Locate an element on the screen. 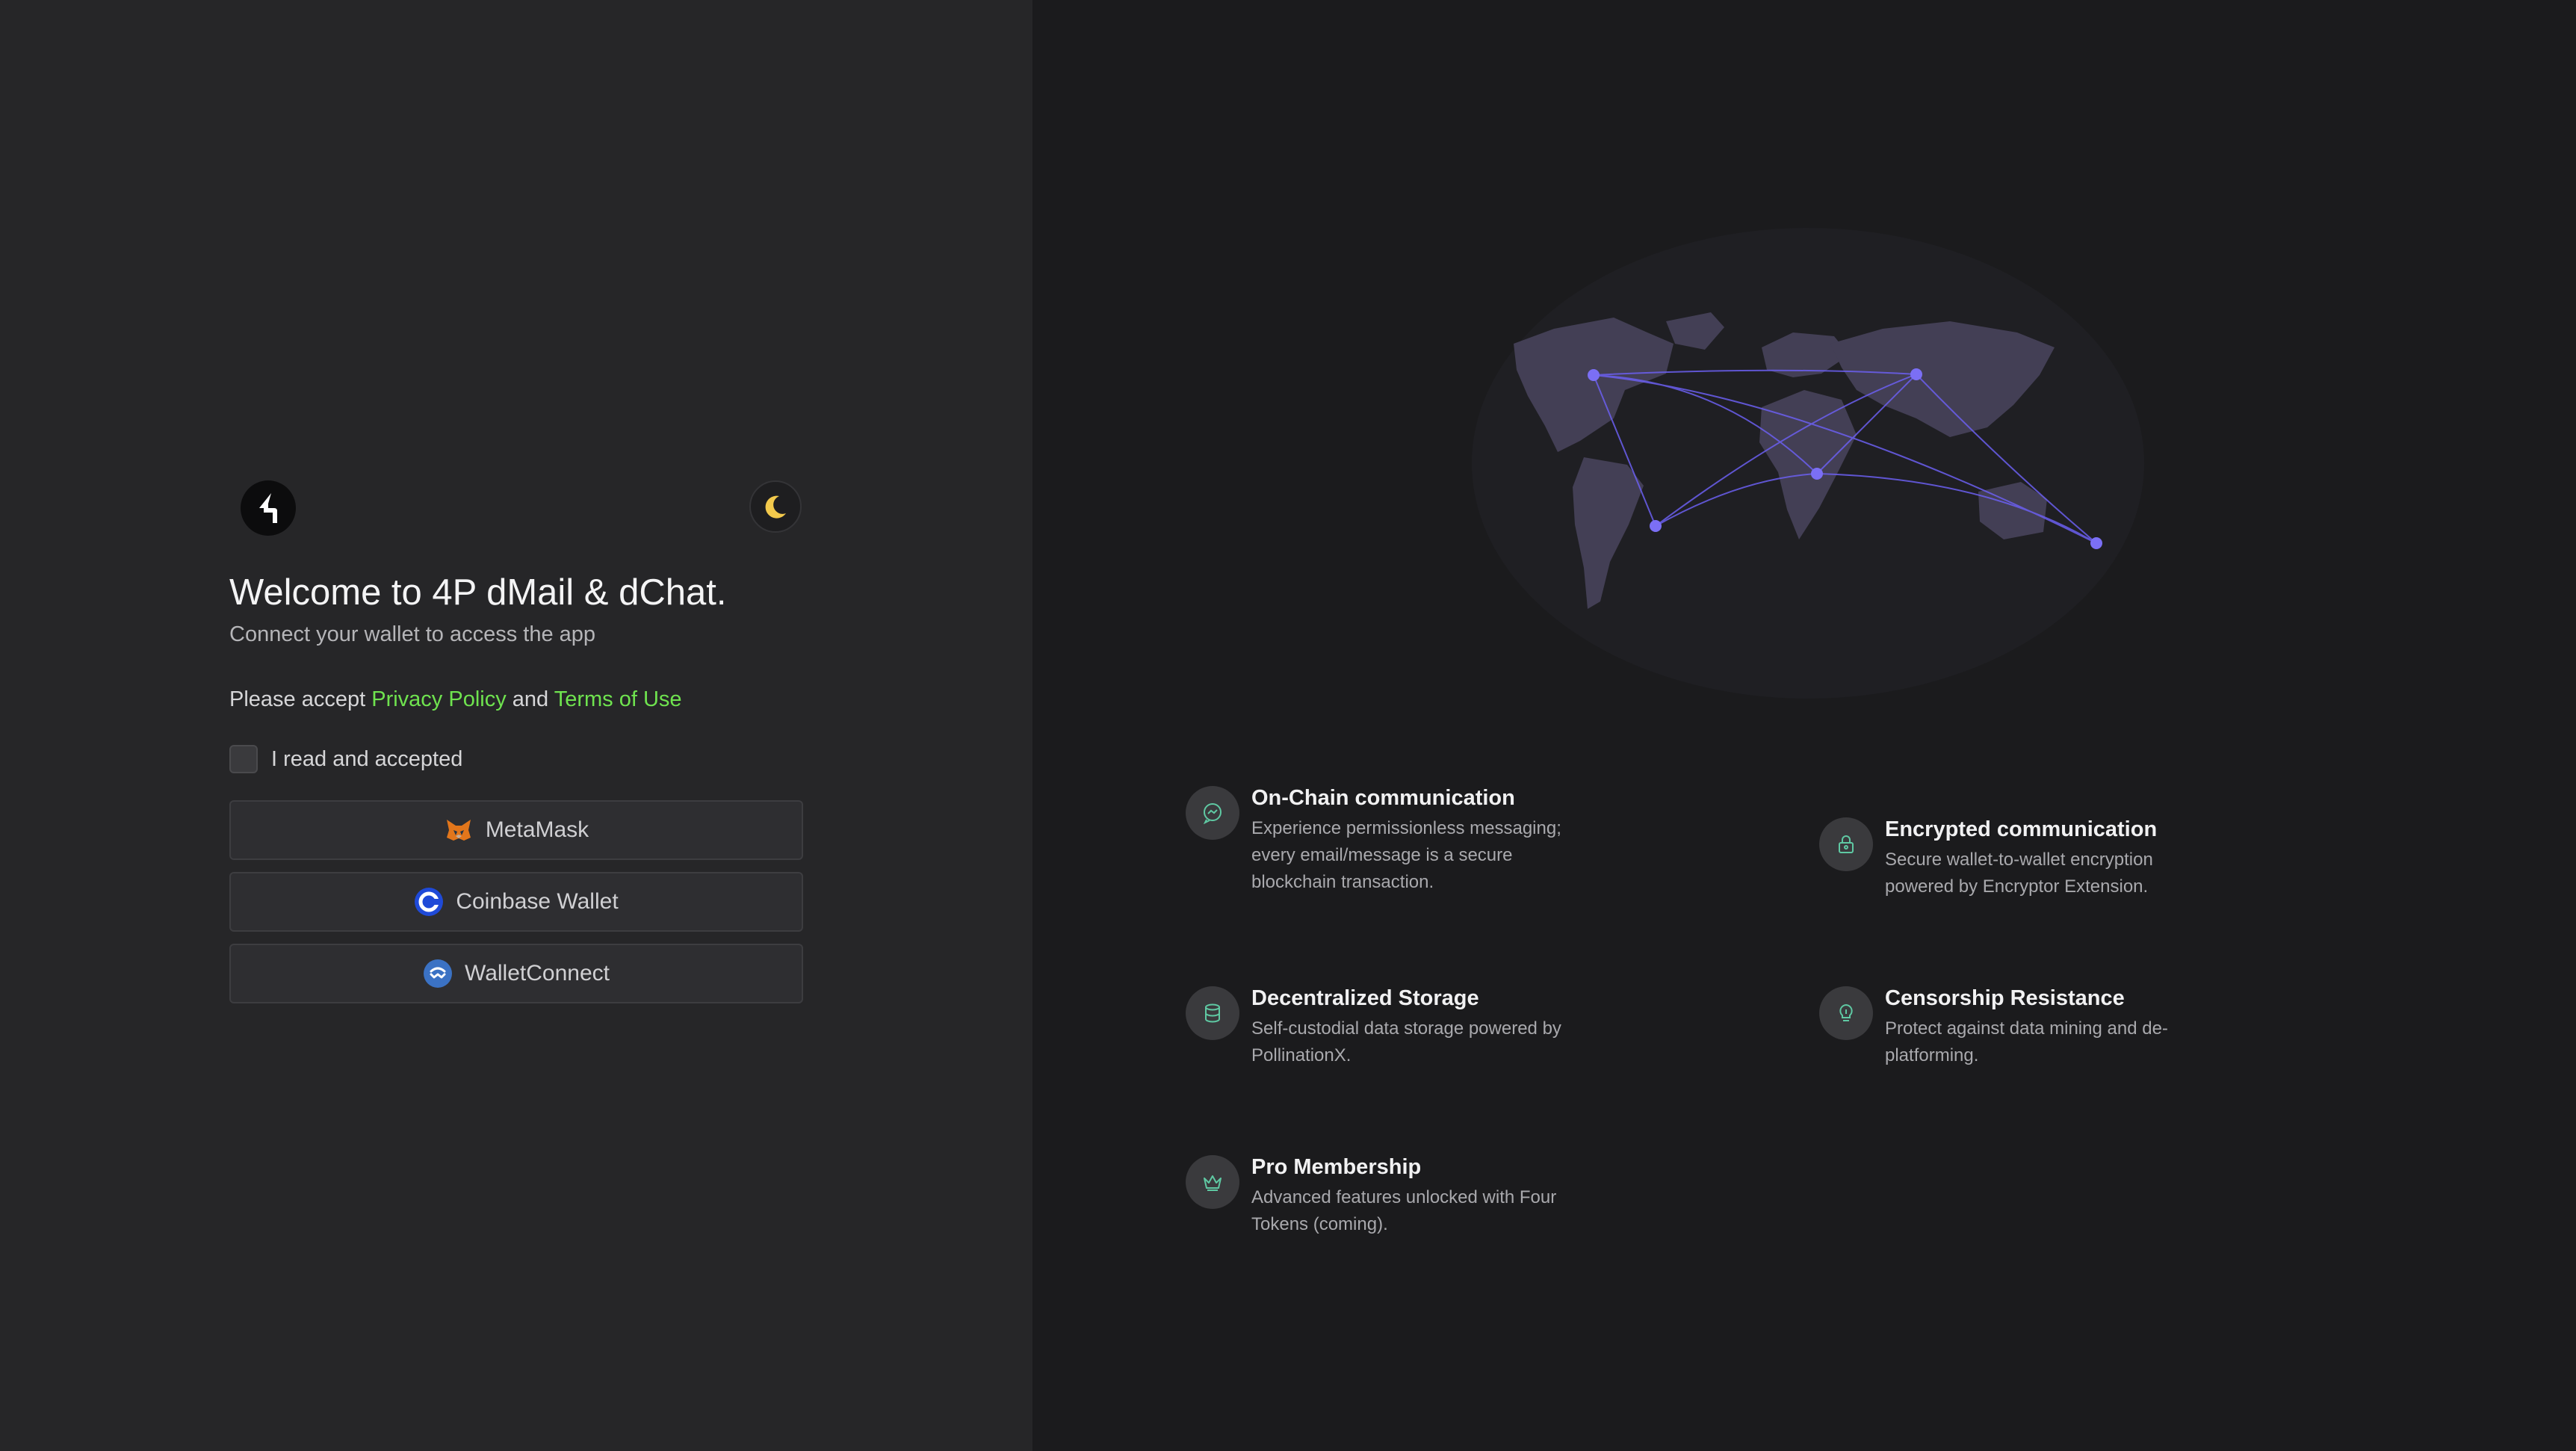 Image resolution: width=2576 pixels, height=1451 pixels. logo-icon is located at coordinates (268, 508).